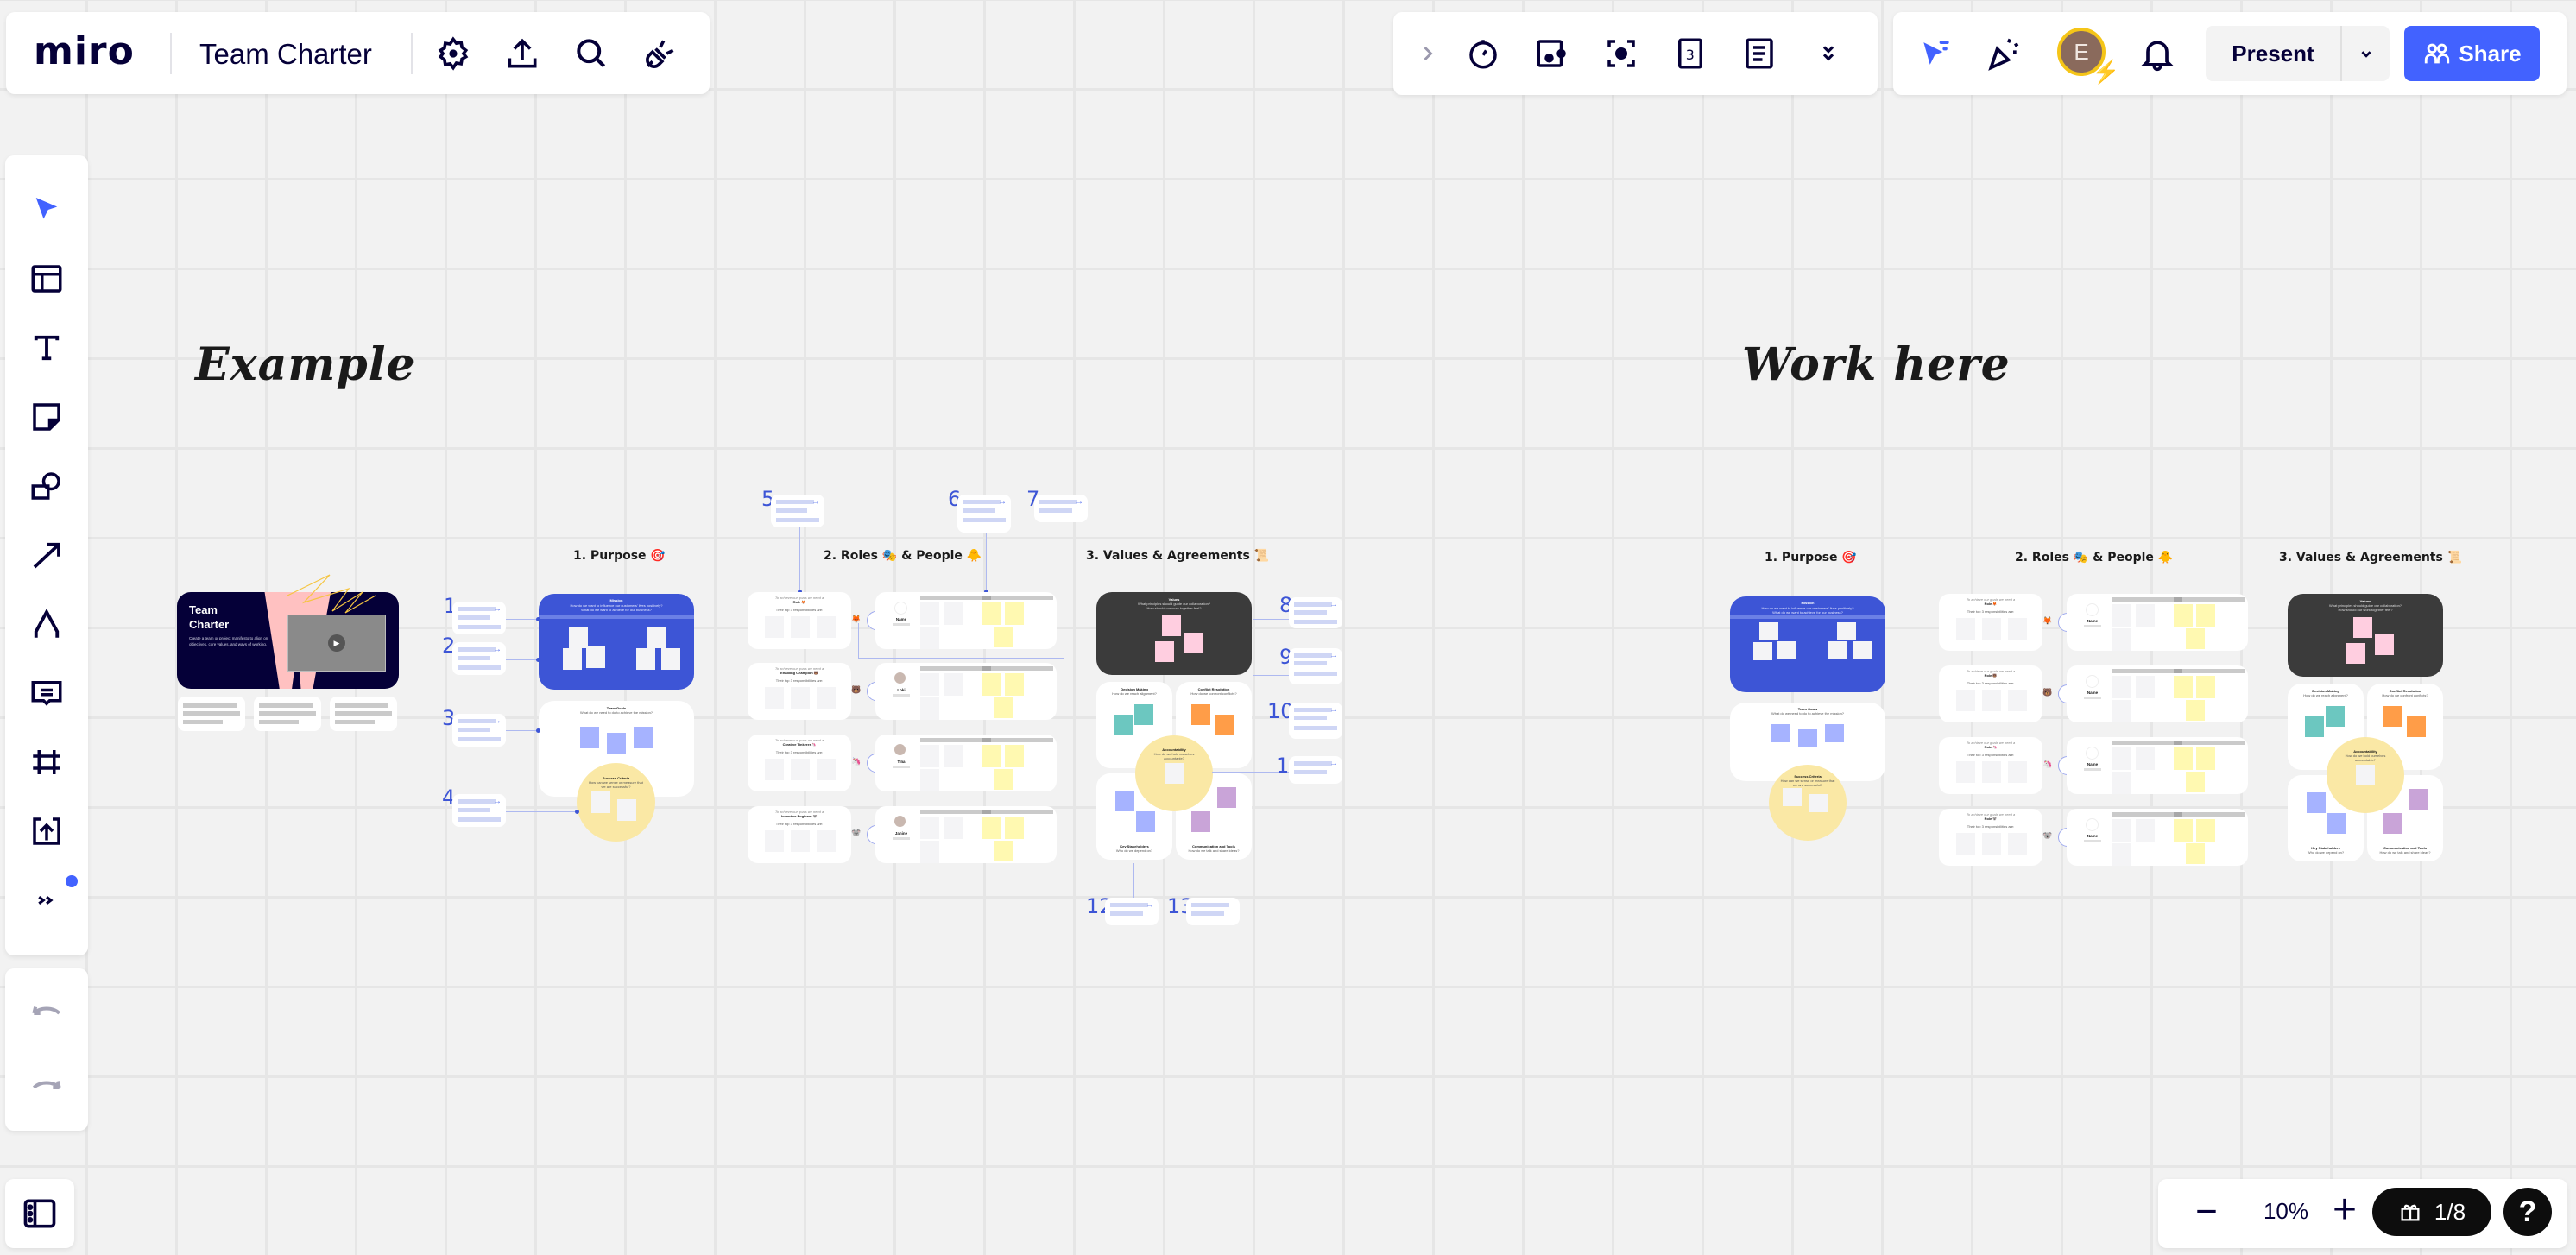  Describe the element at coordinates (984, 514) in the screenshot. I see `step-tip-6: →` at that location.